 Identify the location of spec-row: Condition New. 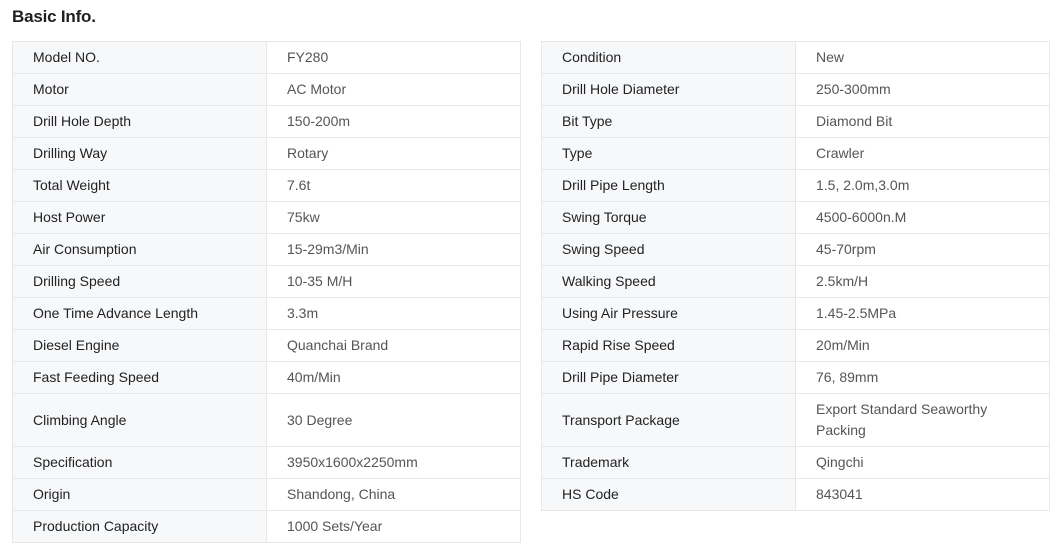
(795, 57).